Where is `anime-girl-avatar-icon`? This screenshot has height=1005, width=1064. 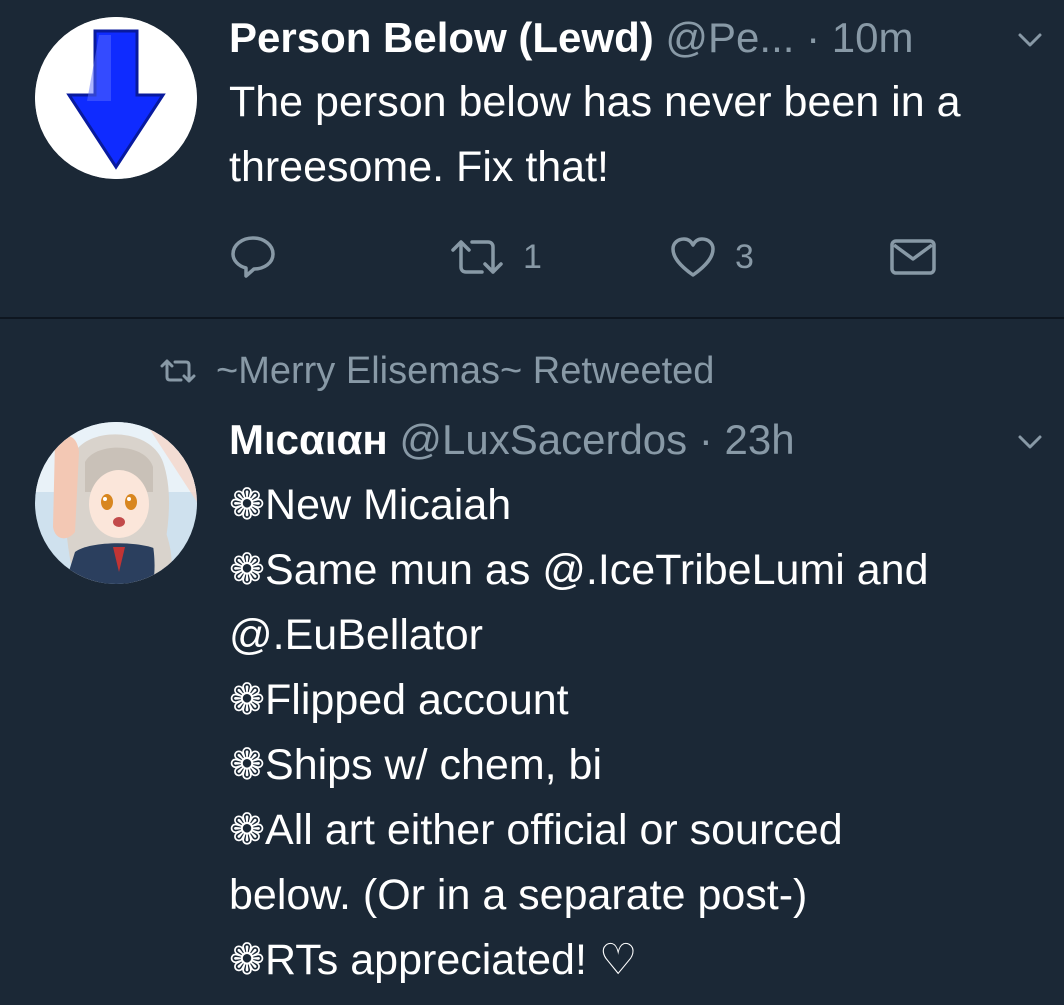
anime-girl-avatar-icon is located at coordinates (116, 503).